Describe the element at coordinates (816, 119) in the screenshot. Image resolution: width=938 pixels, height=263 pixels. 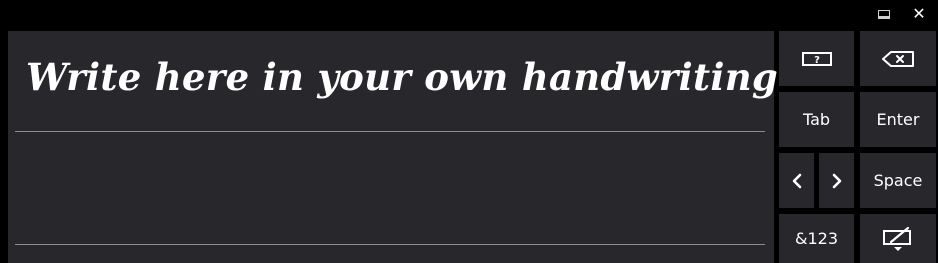
I see `tab-key: Tab` at that location.